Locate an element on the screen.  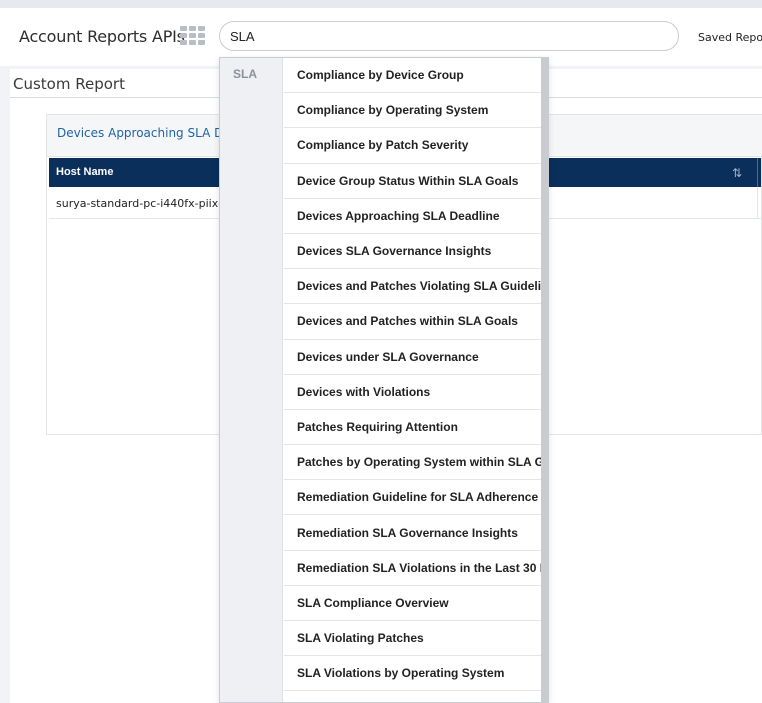
suggestion-category-label: SLA is located at coordinates (245, 74).